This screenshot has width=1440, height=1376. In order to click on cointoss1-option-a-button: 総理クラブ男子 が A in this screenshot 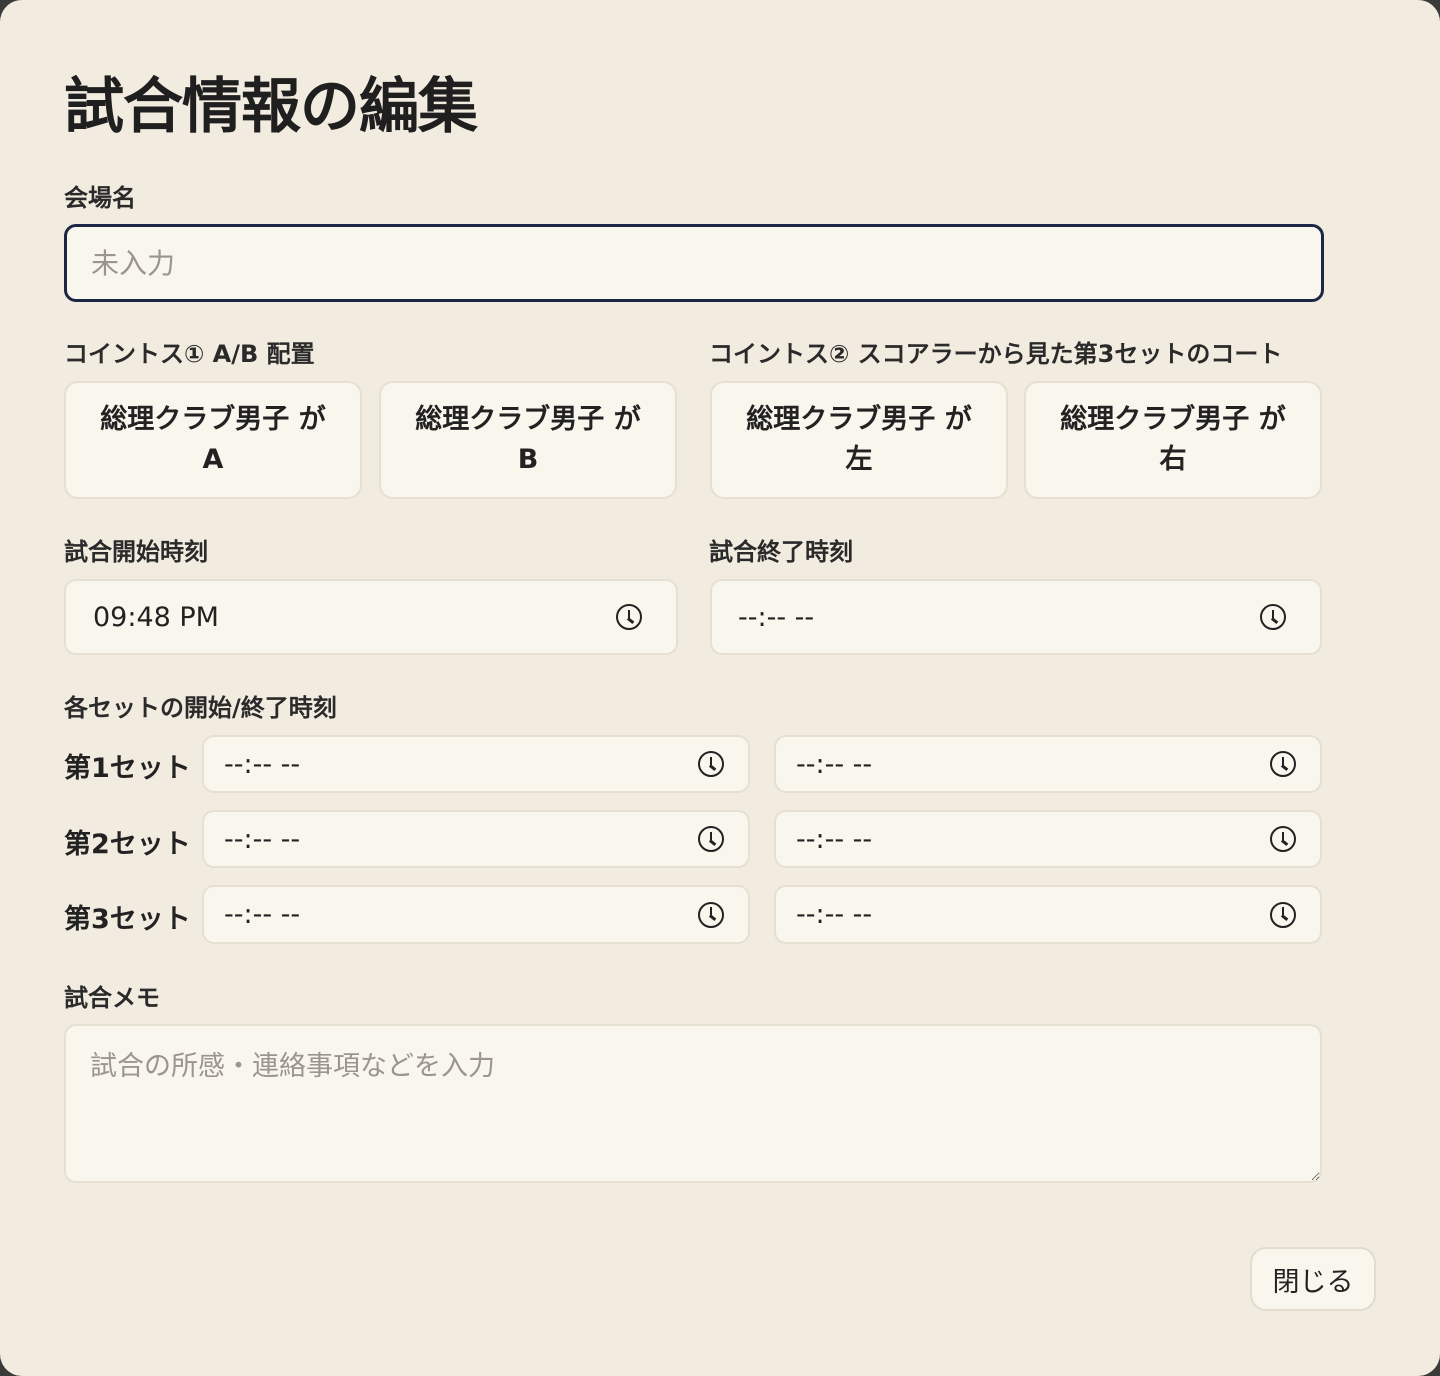, I will do `click(213, 440)`.